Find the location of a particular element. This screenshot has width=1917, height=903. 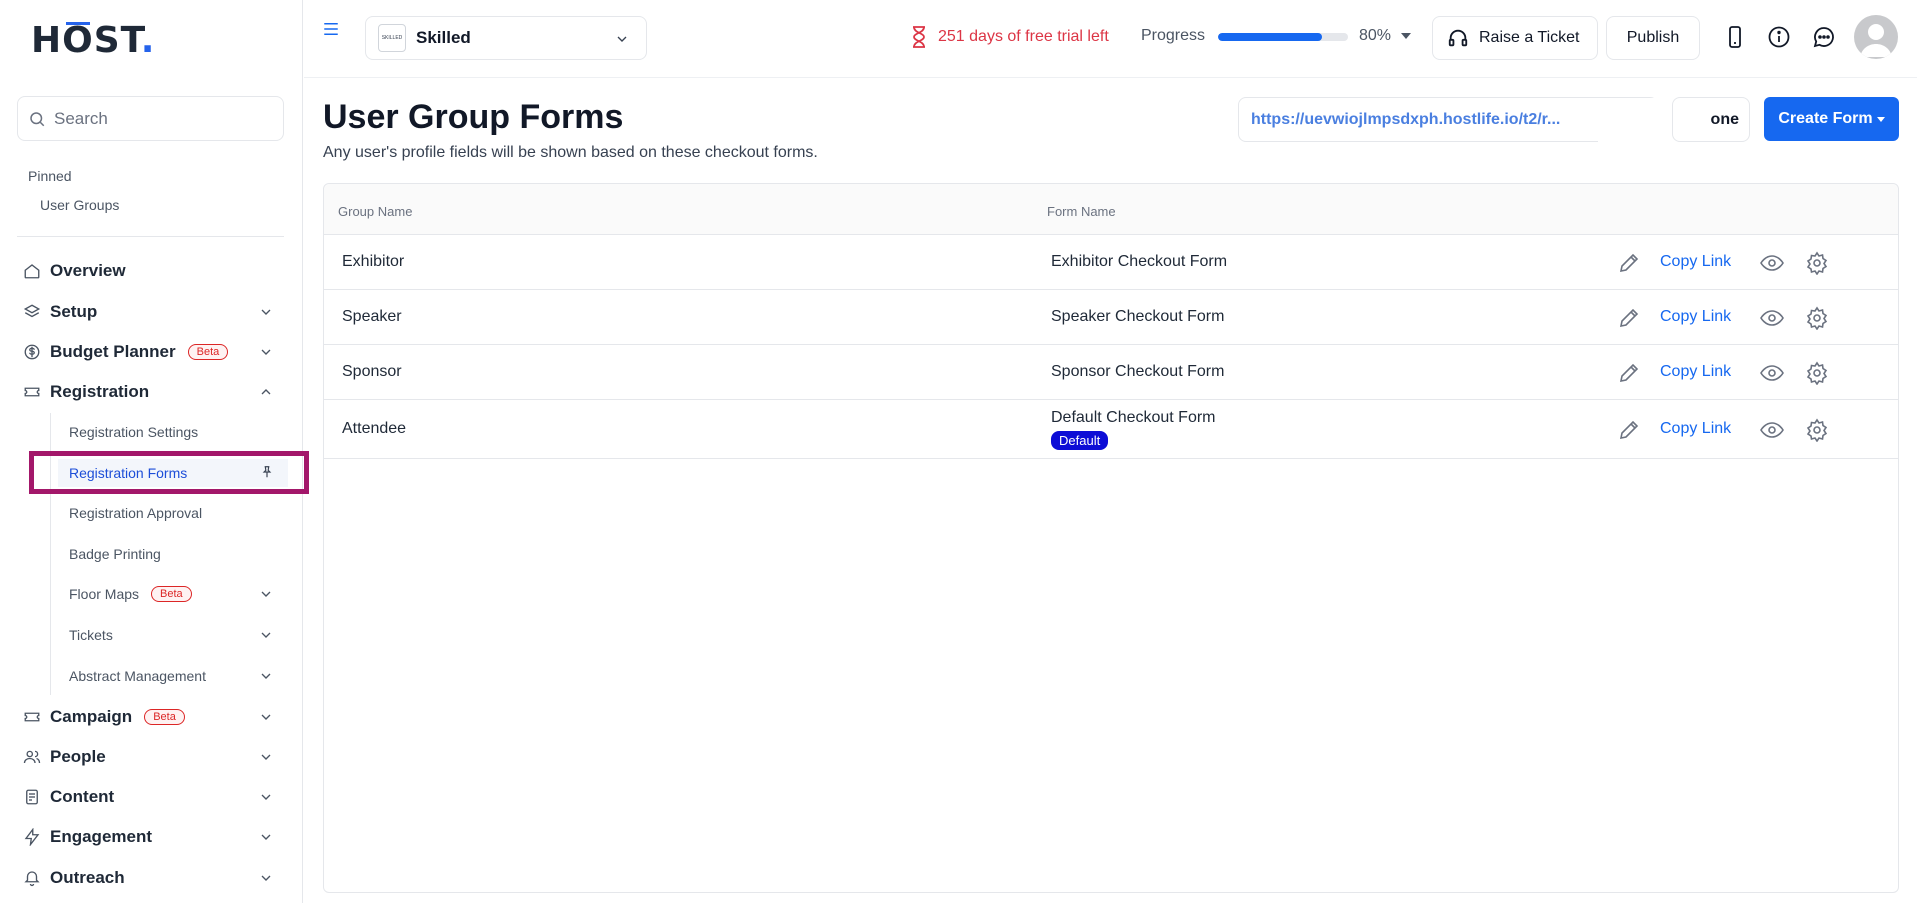

sidebar-item-outreach: Outreach is located at coordinates (153, 878).